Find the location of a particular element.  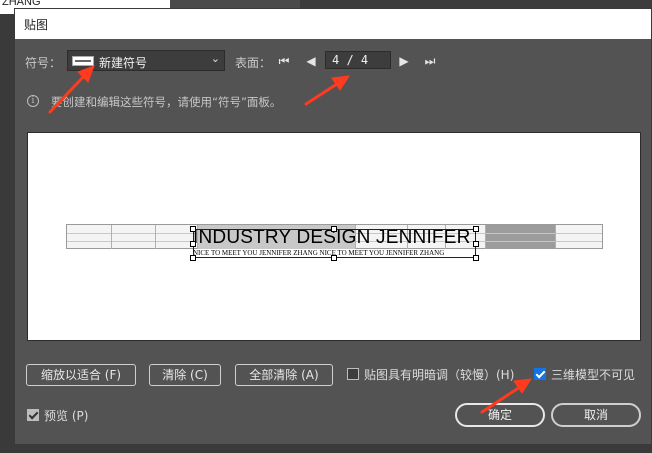

ok-button: 确定 is located at coordinates (500, 415).